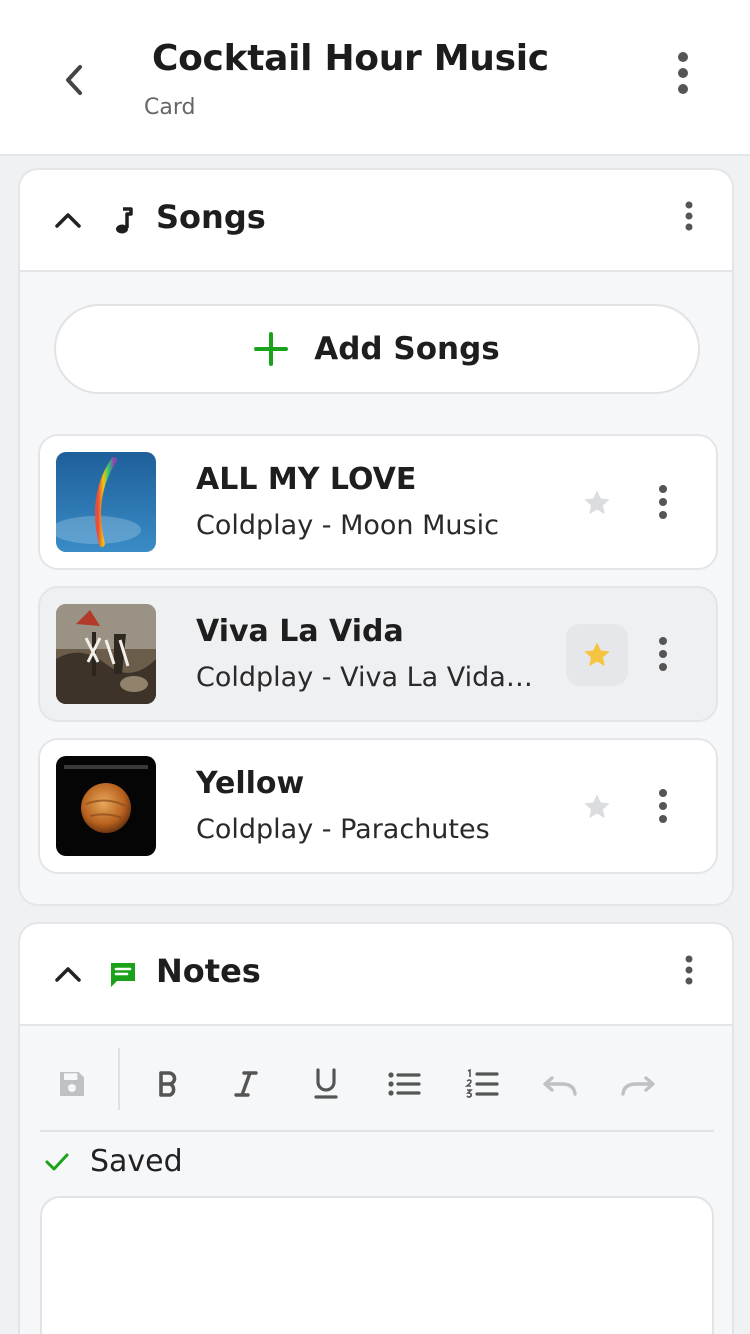 This screenshot has height=1334, width=750. Describe the element at coordinates (376, 221) in the screenshot. I see `songs-section-header: Songs` at that location.